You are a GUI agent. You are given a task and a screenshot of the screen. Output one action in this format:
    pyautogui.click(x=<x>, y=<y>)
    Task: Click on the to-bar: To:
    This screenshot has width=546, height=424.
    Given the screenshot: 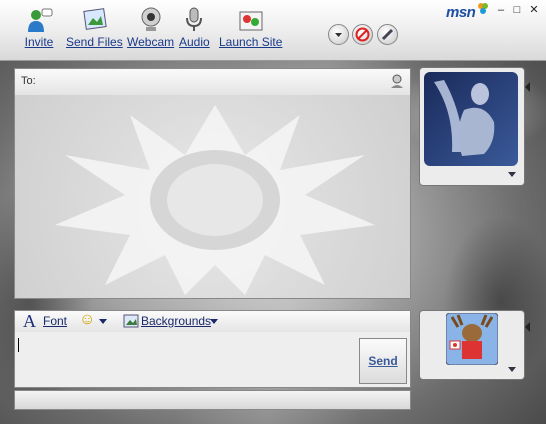 What is the action you would take?
    pyautogui.click(x=212, y=82)
    